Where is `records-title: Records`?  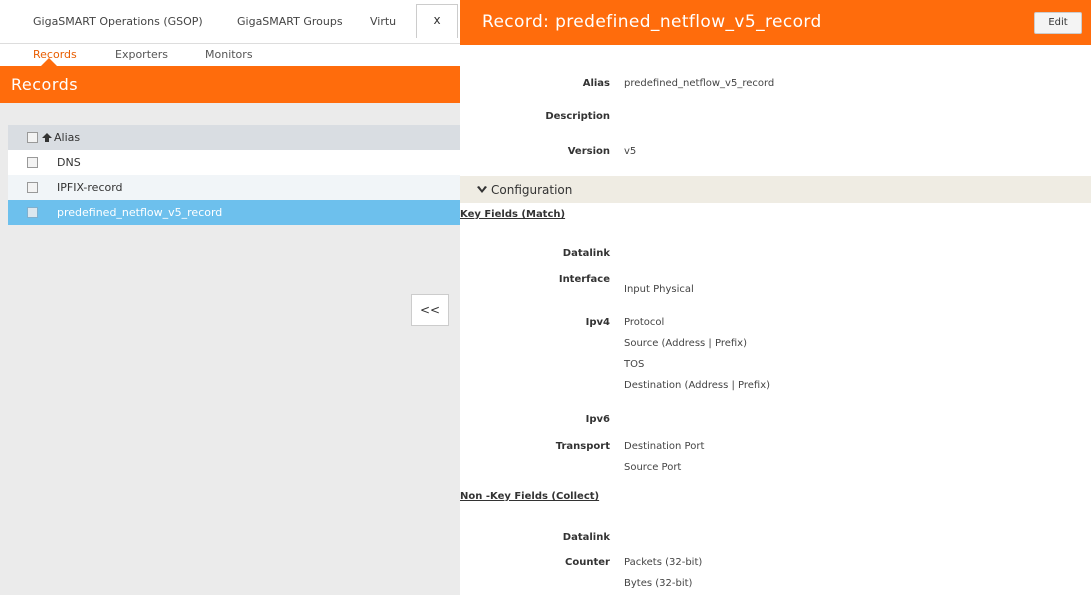
records-title: Records is located at coordinates (45, 84).